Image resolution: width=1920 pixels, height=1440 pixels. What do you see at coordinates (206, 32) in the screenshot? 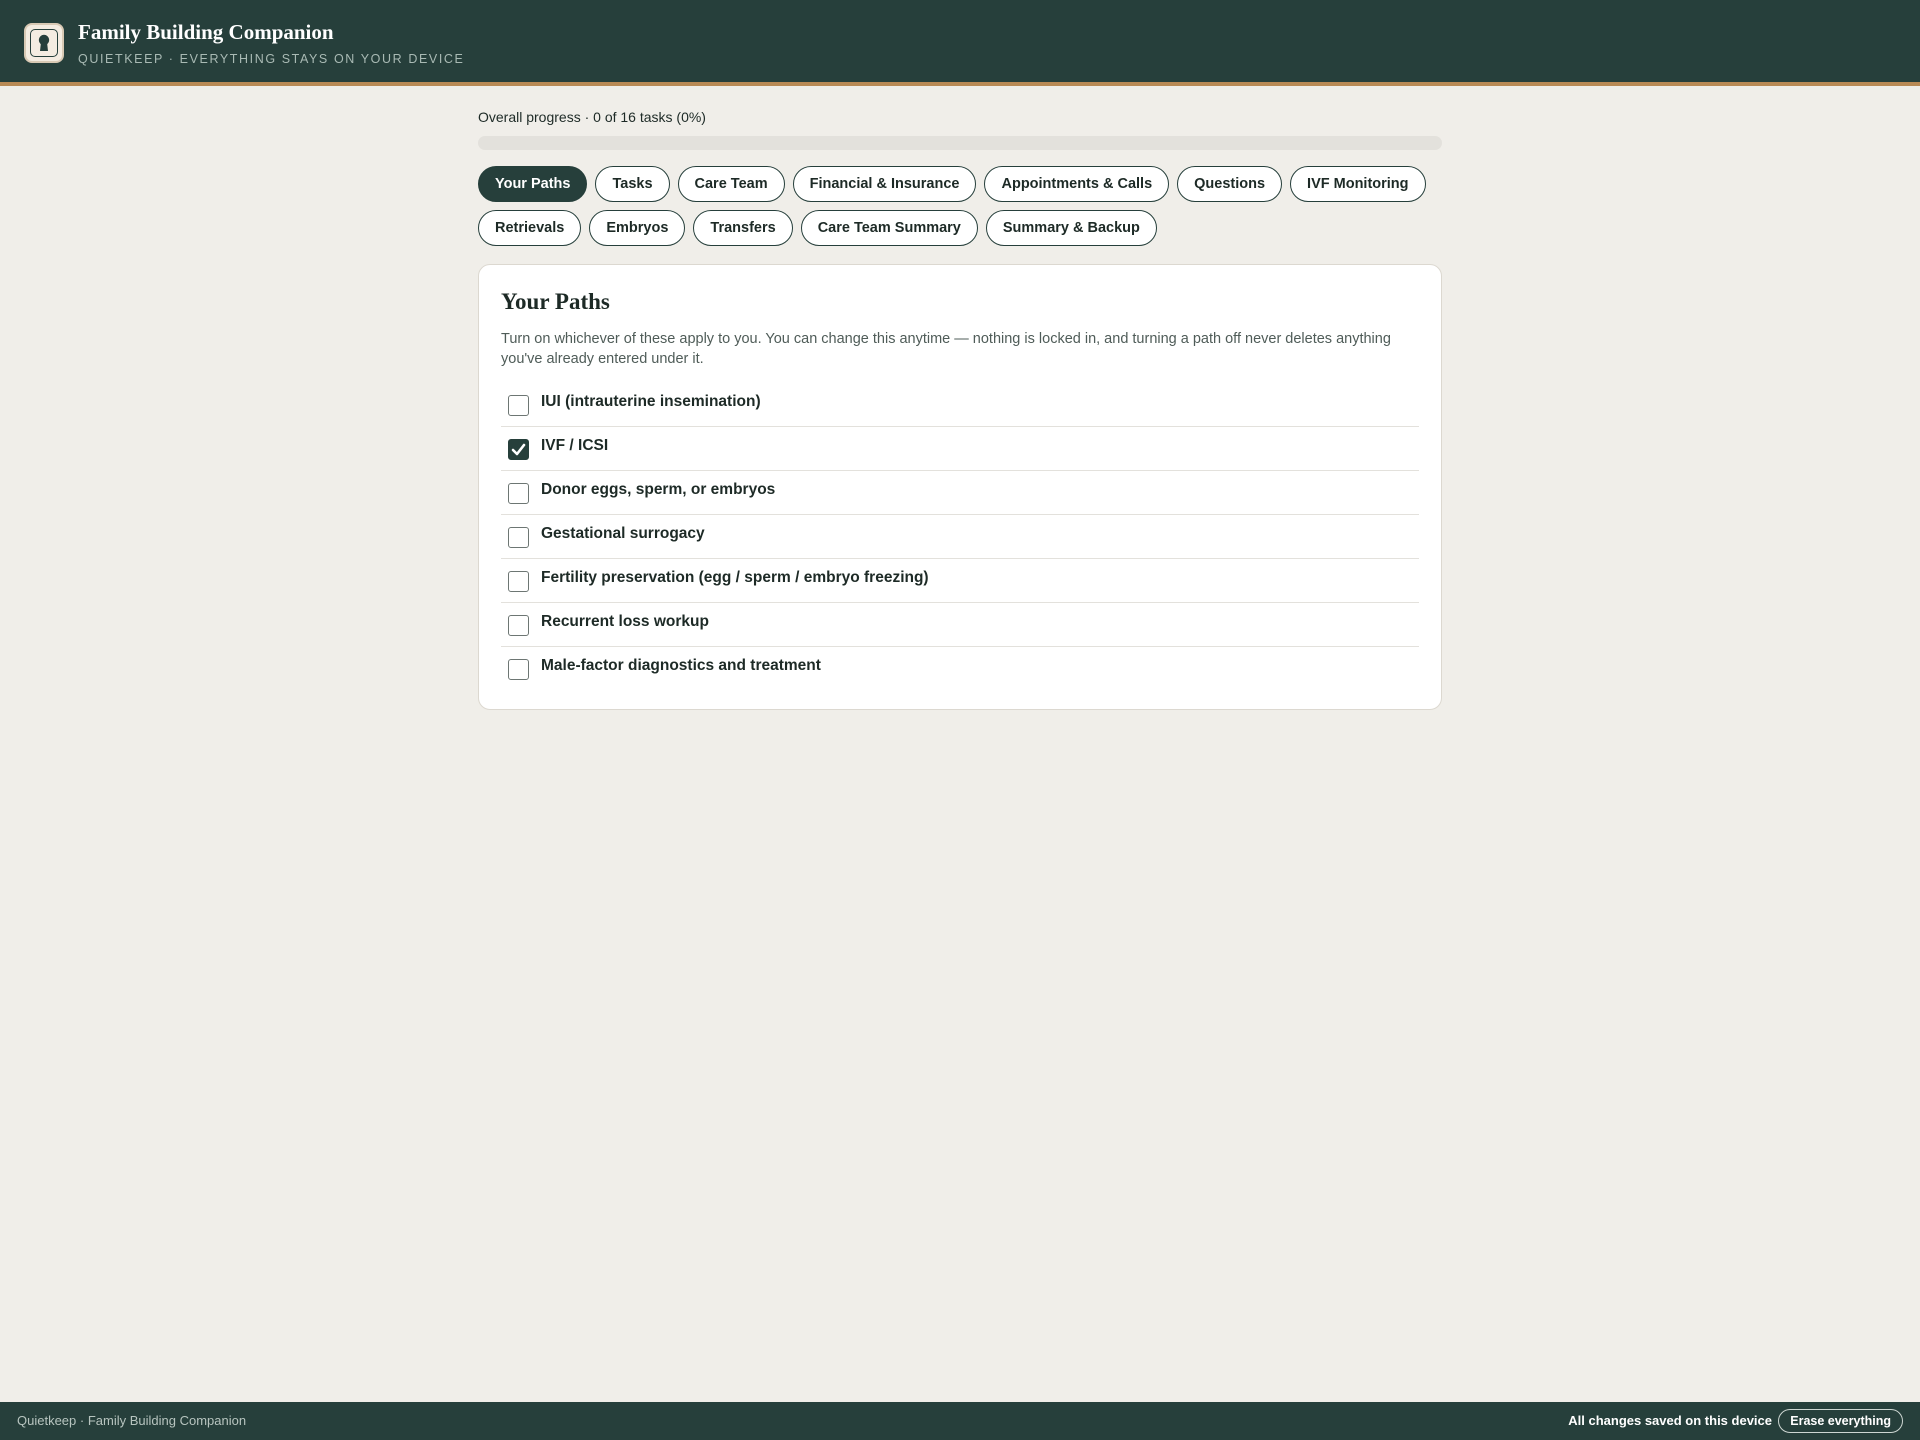
I see `app-title: Family Building Companion` at bounding box center [206, 32].